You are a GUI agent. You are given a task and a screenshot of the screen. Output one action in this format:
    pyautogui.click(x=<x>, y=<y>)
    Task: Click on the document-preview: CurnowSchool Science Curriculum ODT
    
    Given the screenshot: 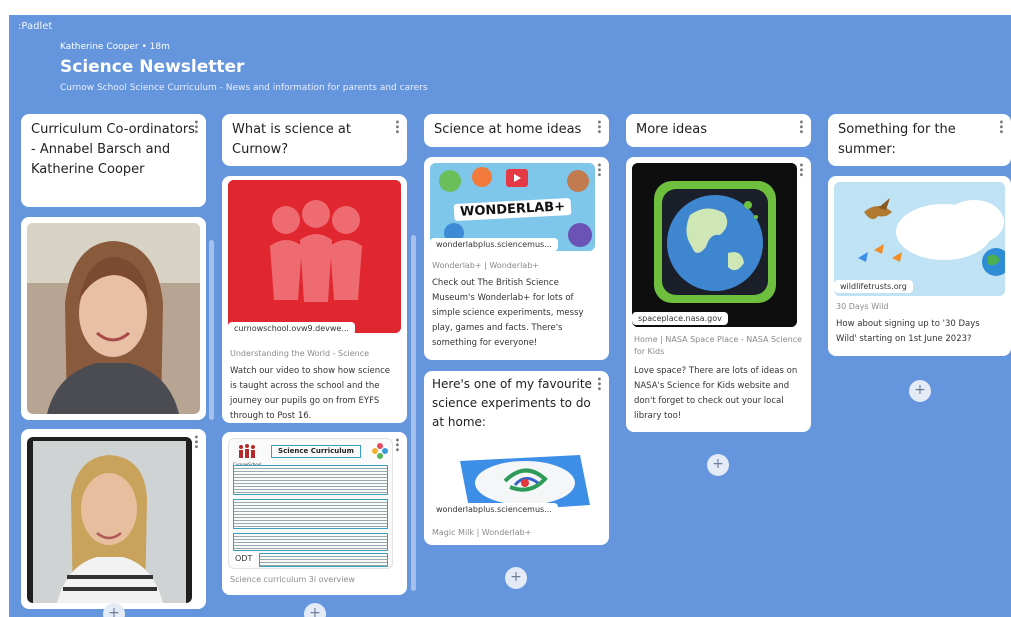 What is the action you would take?
    pyautogui.click(x=310, y=503)
    